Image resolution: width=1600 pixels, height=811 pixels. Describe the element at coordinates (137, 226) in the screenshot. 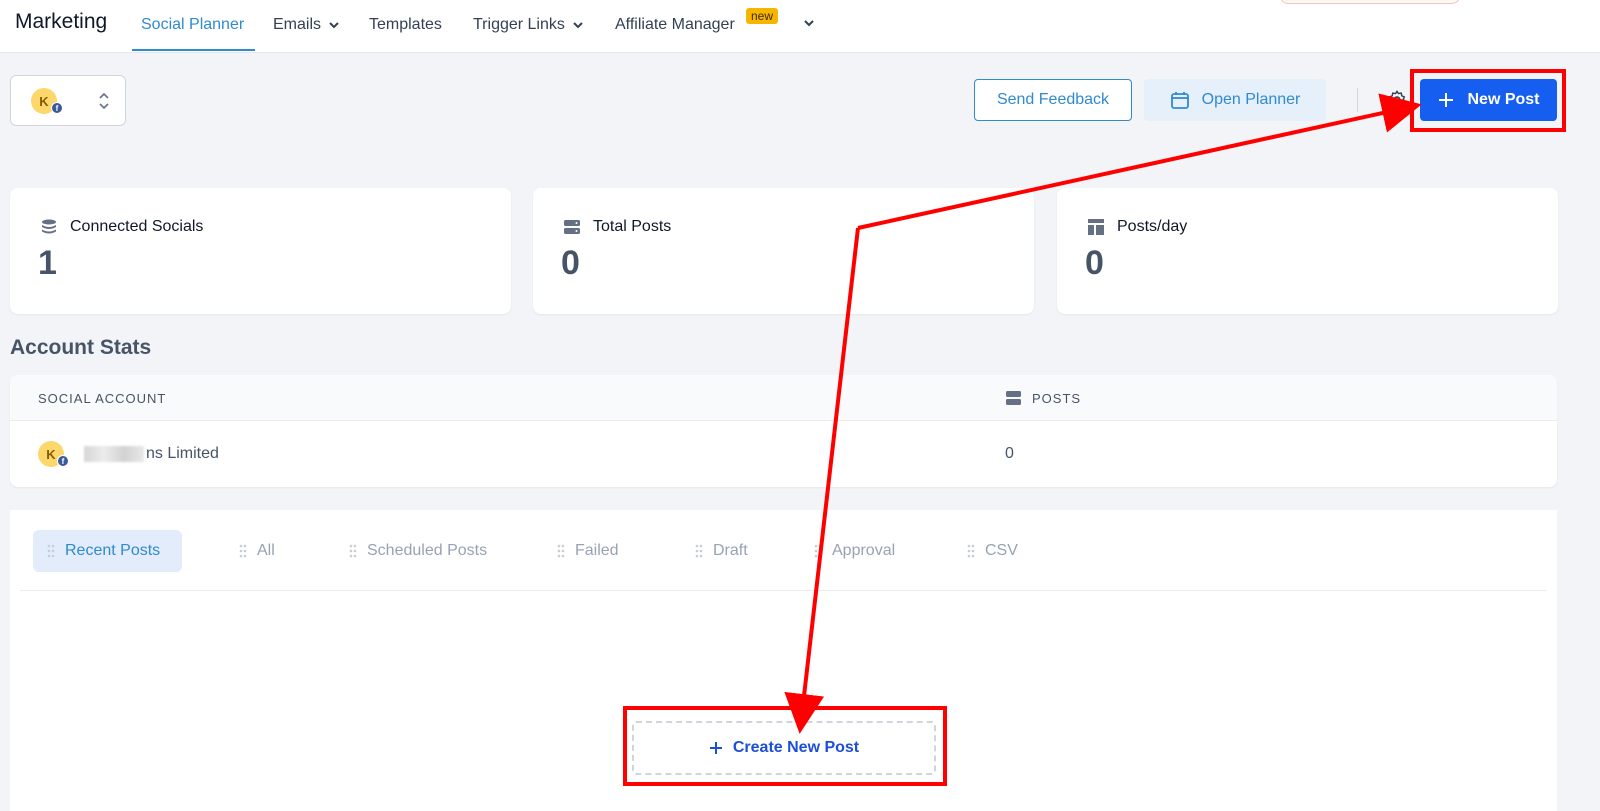

I see `stat-label: Connected Socials` at that location.